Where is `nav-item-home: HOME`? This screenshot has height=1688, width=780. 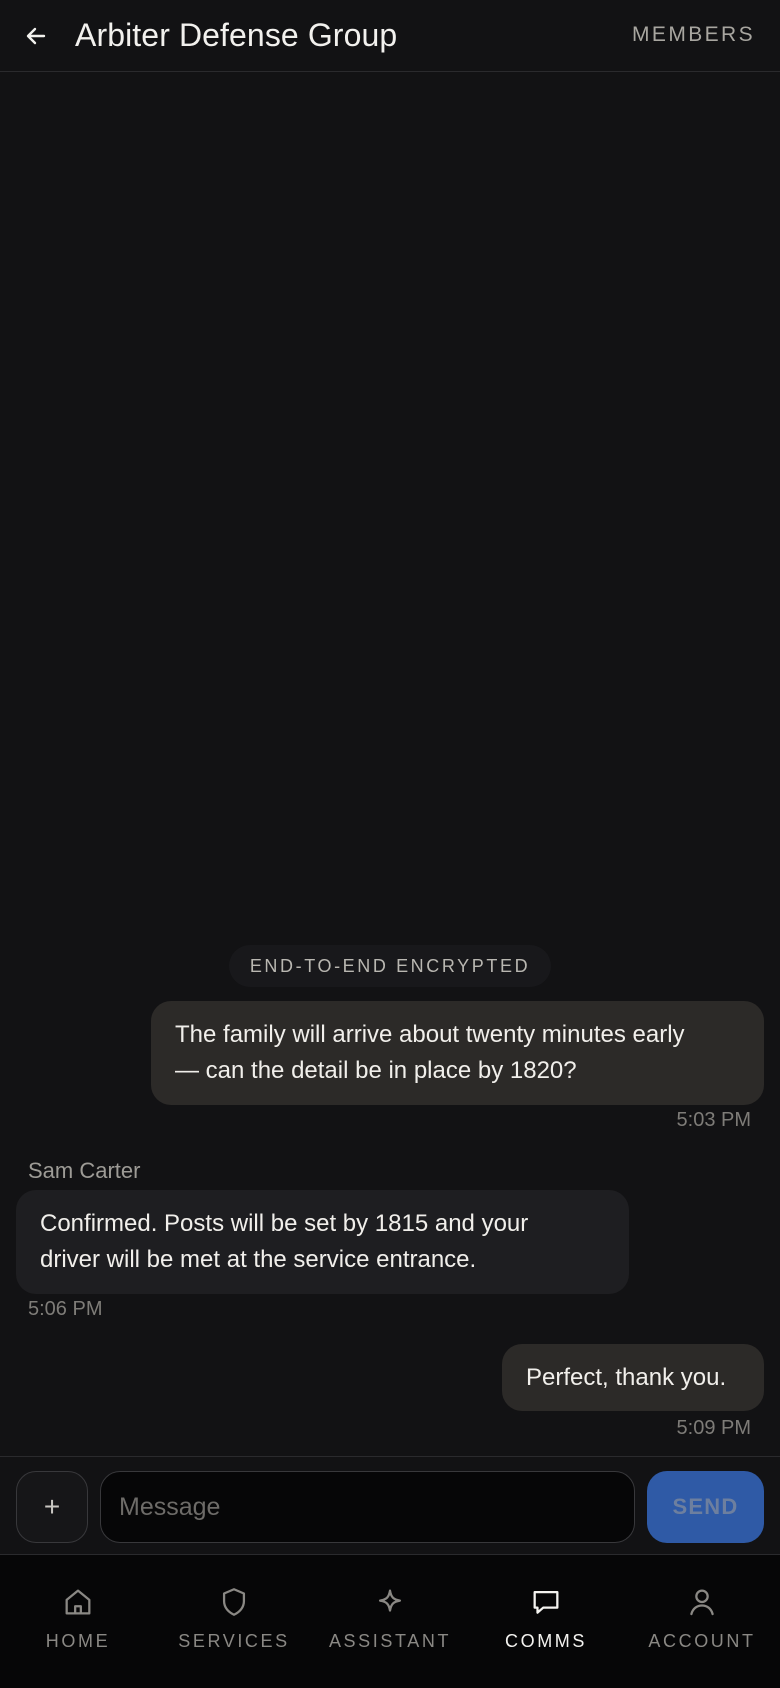
nav-item-home: HOME is located at coordinates (78, 1620).